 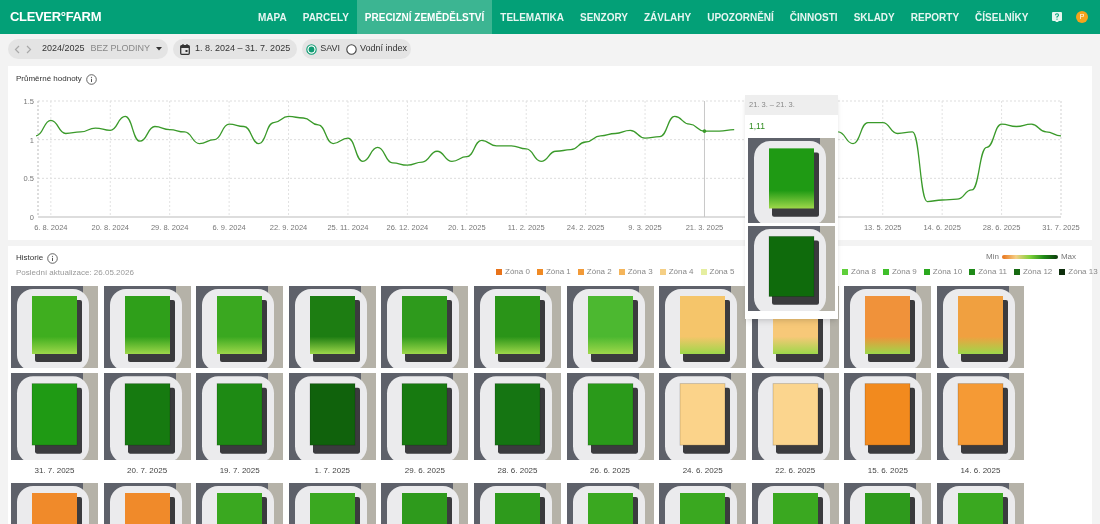 What do you see at coordinates (947, 272) in the screenshot?
I see `zone-label: Zóna 10` at bounding box center [947, 272].